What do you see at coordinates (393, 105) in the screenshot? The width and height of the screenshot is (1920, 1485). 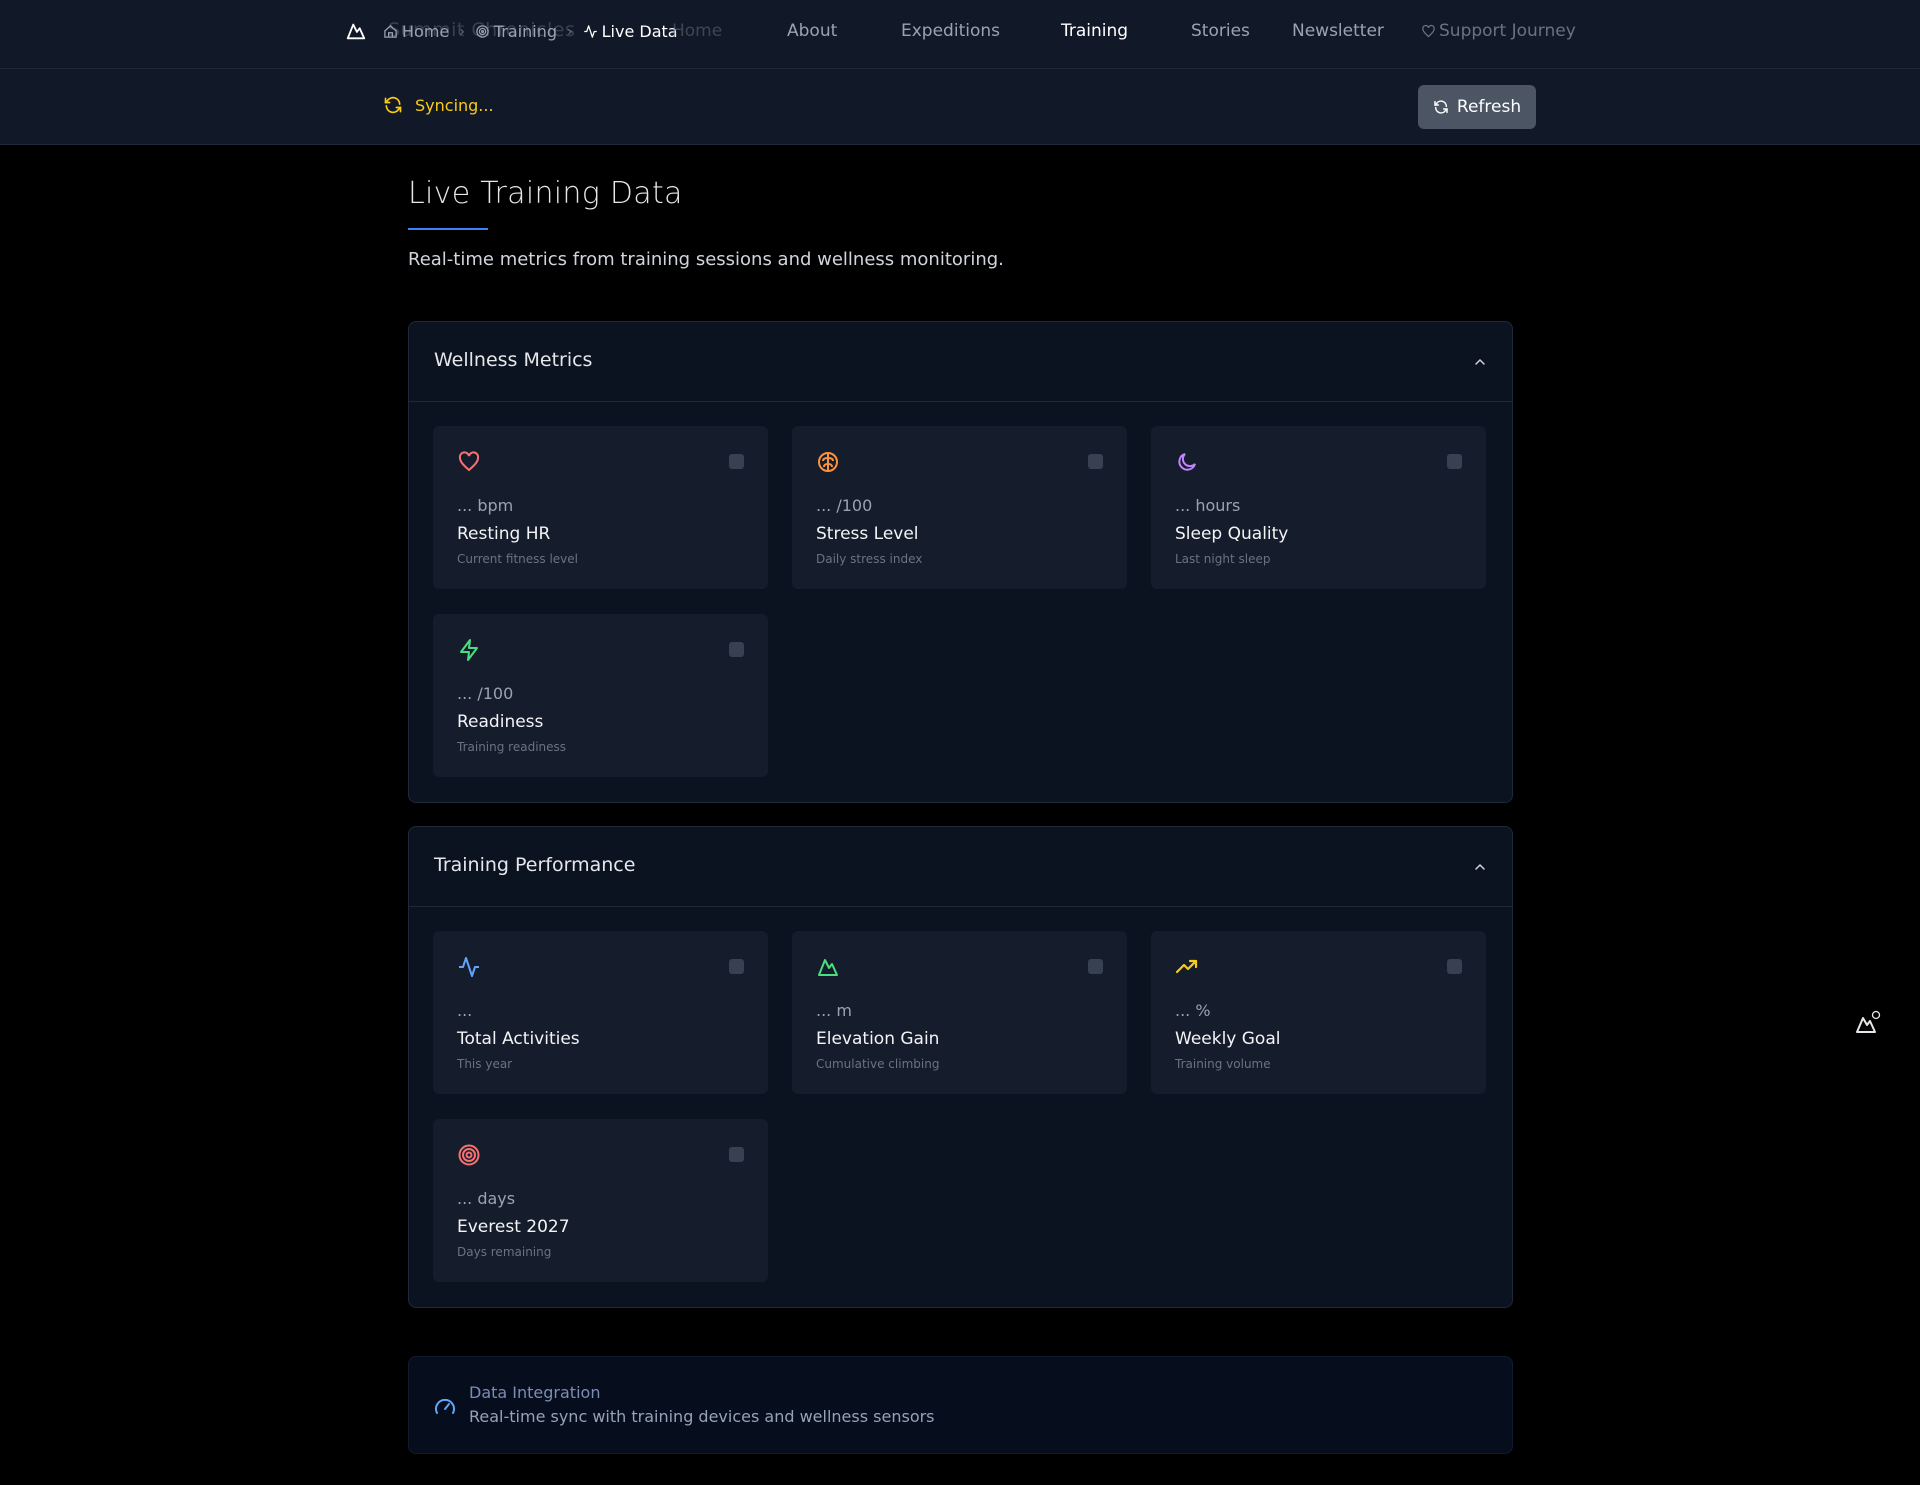 I see `sync-icon` at bounding box center [393, 105].